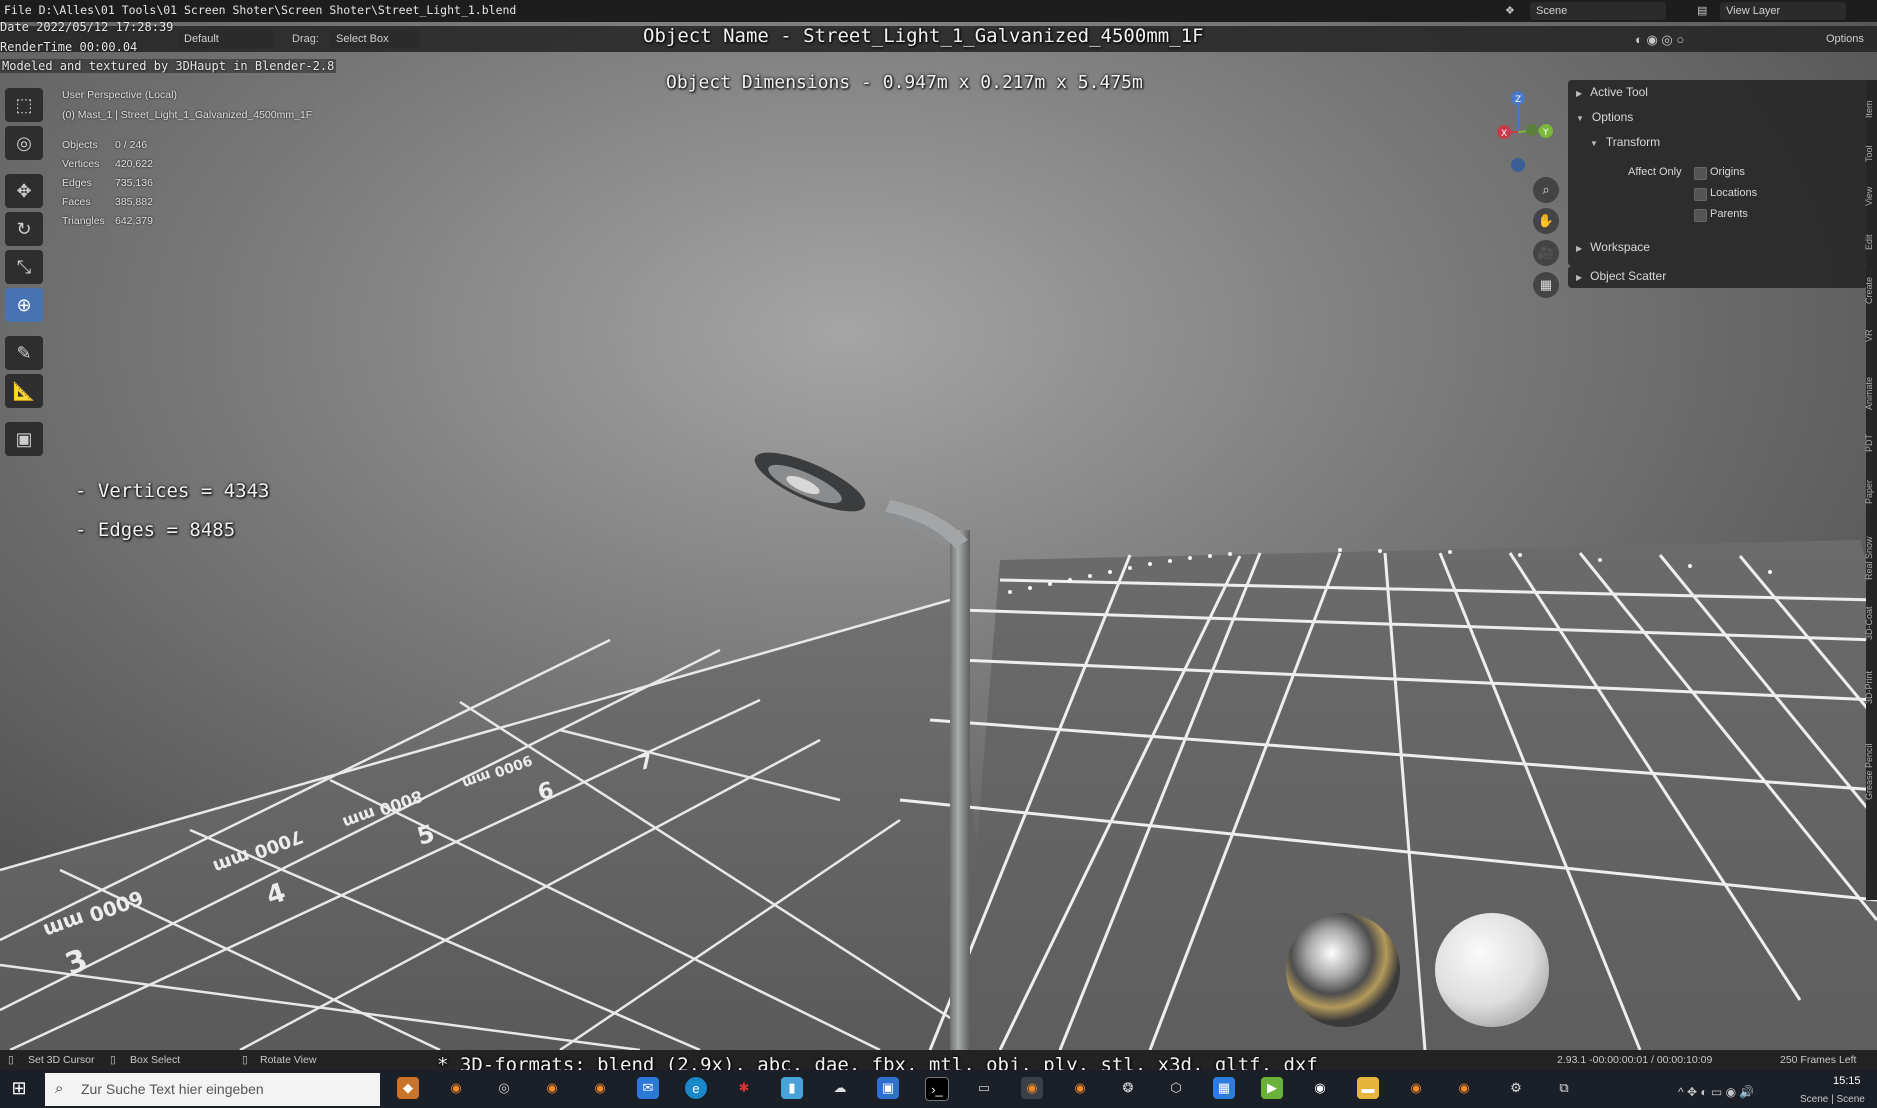 This screenshot has width=1877, height=1108. What do you see at coordinates (696, 1088) in the screenshot?
I see `edge-browser-icon: e` at bounding box center [696, 1088].